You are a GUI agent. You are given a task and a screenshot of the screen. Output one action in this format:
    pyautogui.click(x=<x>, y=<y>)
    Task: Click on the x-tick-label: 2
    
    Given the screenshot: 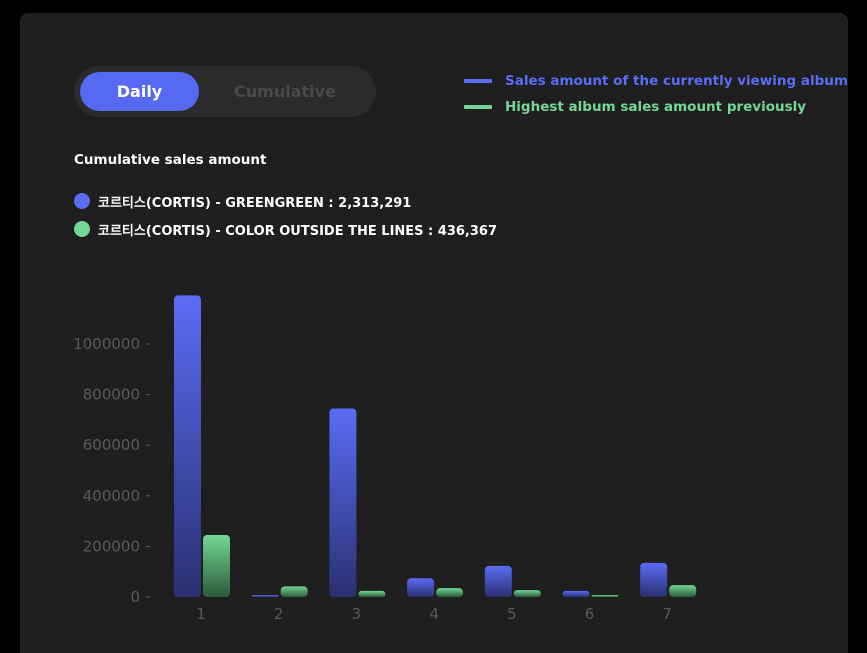 What is the action you would take?
    pyautogui.click(x=279, y=614)
    